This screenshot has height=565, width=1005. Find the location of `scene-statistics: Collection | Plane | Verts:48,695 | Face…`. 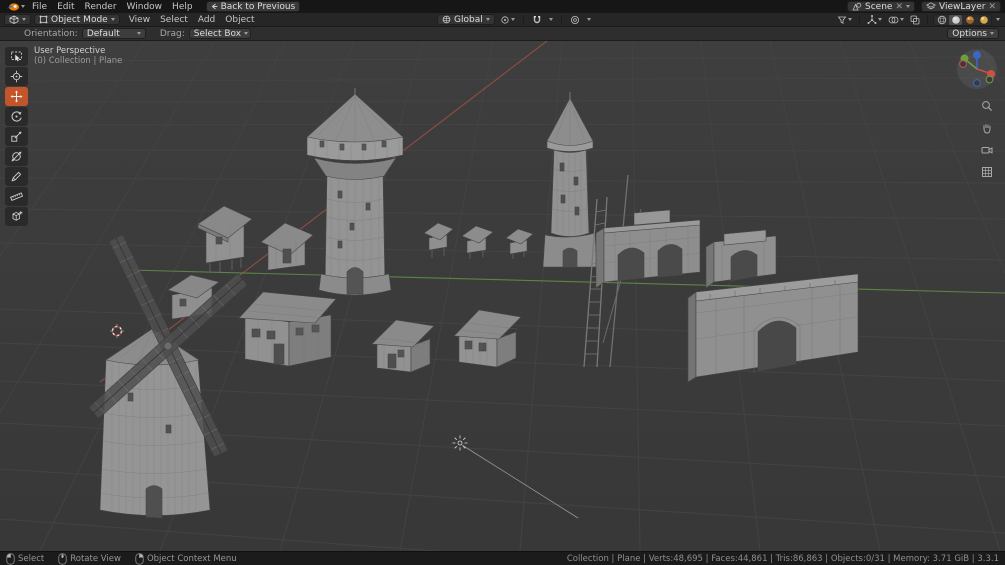

scene-statistics: Collection | Plane | Verts:48,695 | Face… is located at coordinates (782, 558).